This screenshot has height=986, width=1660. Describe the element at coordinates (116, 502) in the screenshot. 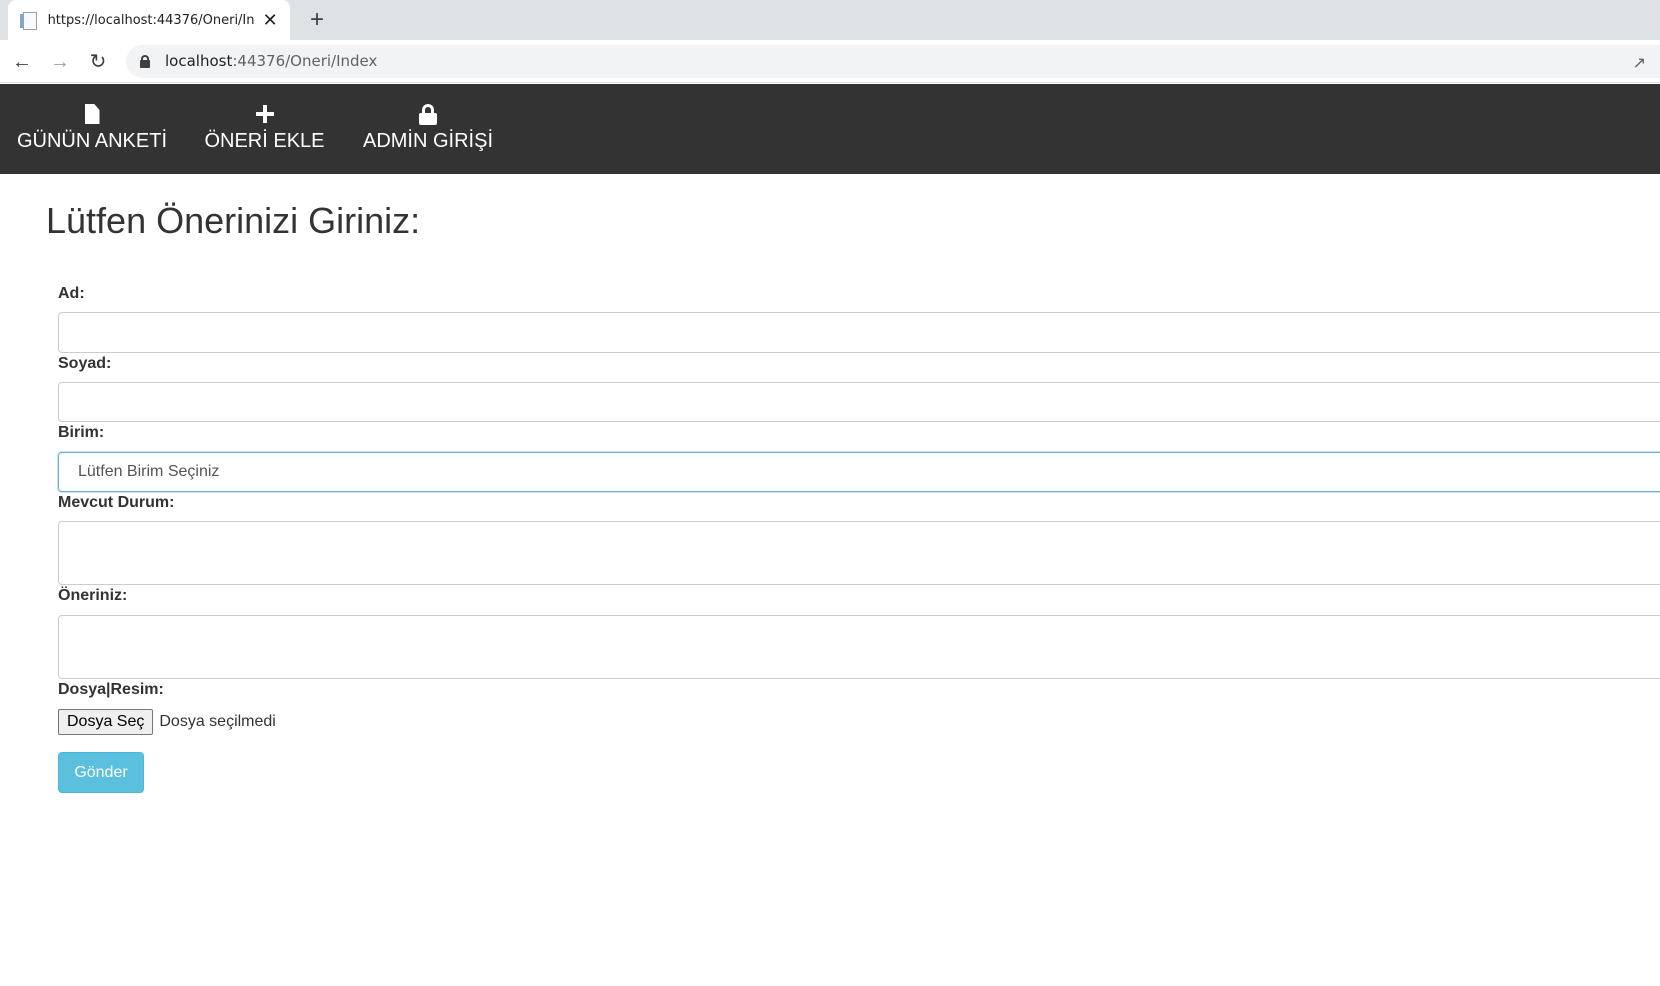

I see `mevcut-durum-label: Mevcut Durum:` at that location.